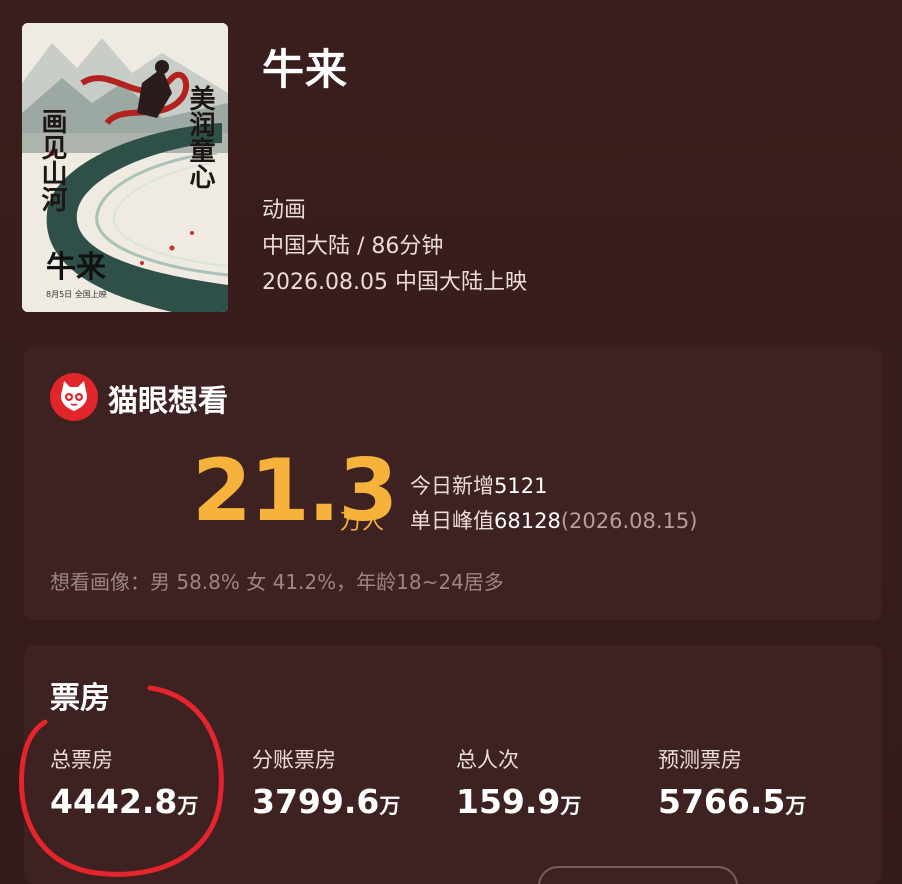 The width and height of the screenshot is (902, 884). Describe the element at coordinates (114, 801) in the screenshot. I see `box-office-total-value: 4442.8` at that location.